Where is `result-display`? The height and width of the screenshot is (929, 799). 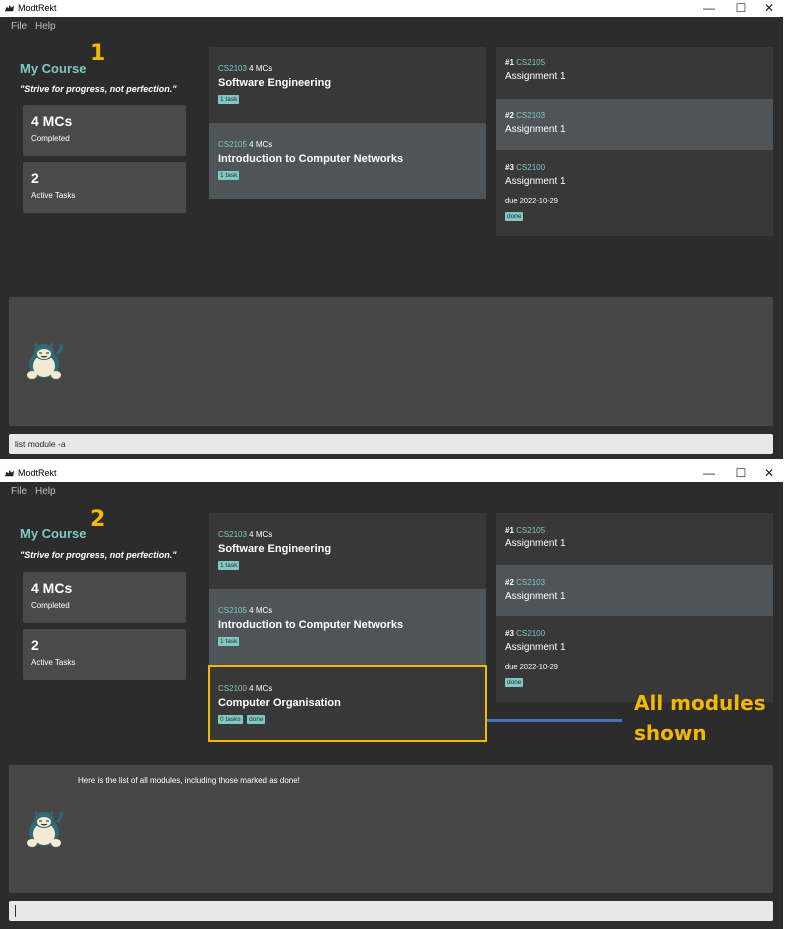
result-display is located at coordinates (391, 361).